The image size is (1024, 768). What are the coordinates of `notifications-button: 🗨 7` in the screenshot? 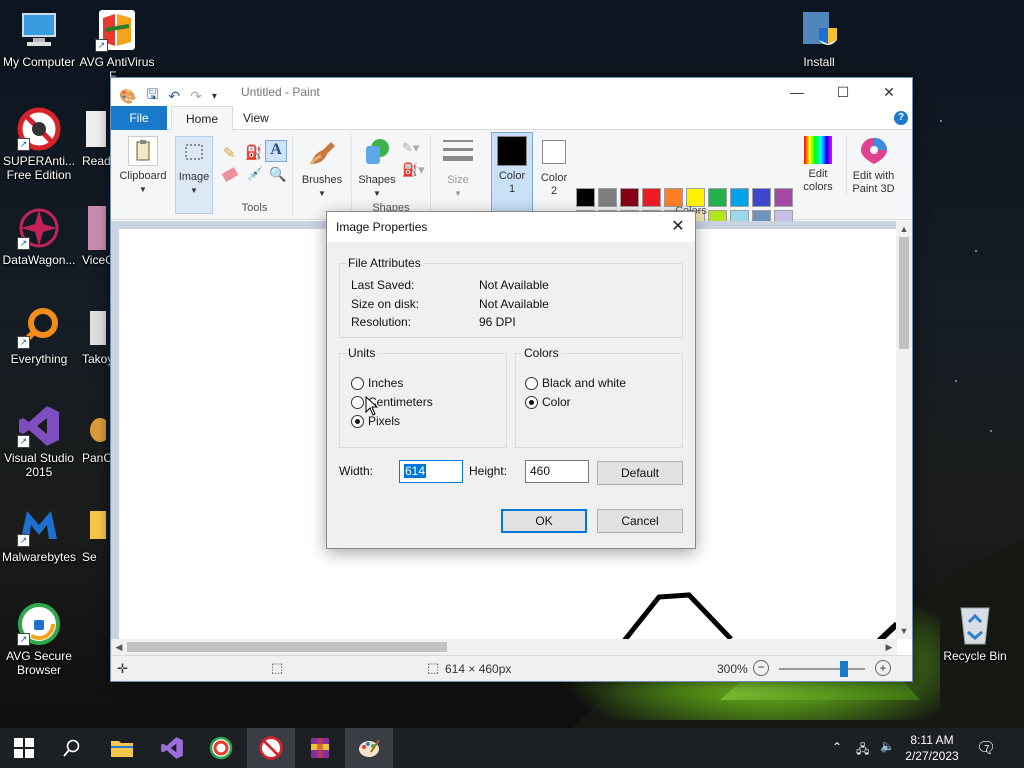 It's located at (986, 748).